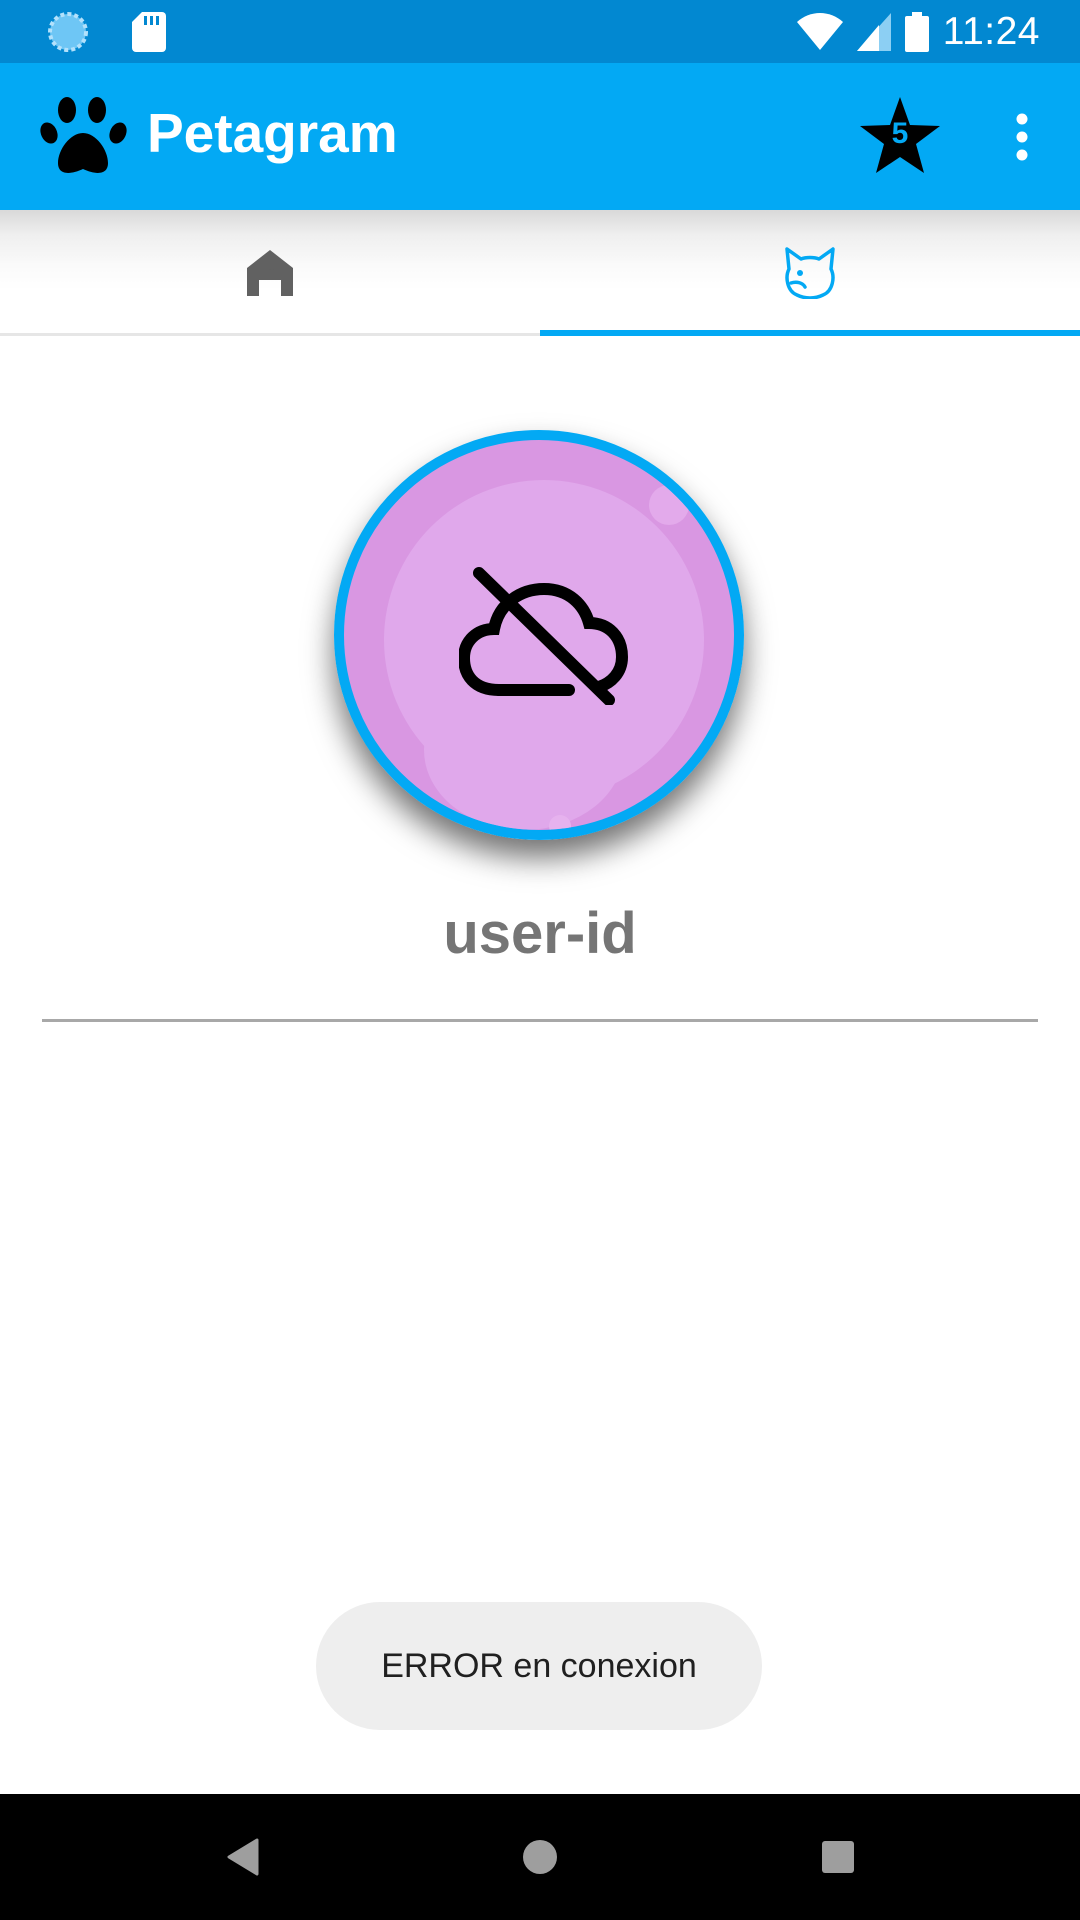 Image resolution: width=1080 pixels, height=1920 pixels. Describe the element at coordinates (873, 31) in the screenshot. I see `cell-signal-icon` at that location.